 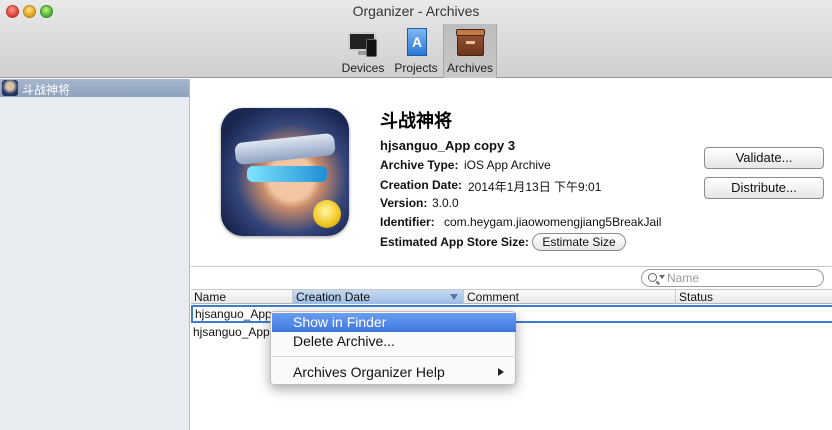 I want to click on estimate-size-button: Estimate Size, so click(x=579, y=242).